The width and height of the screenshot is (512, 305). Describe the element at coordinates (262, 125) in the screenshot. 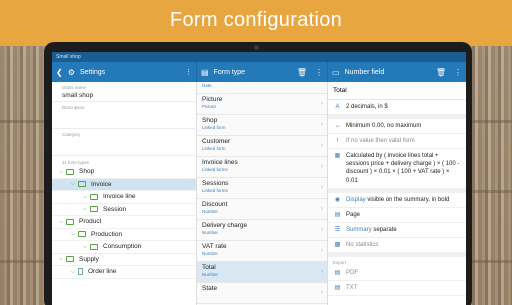

I see `field-item: Shop Linked form ›` at that location.